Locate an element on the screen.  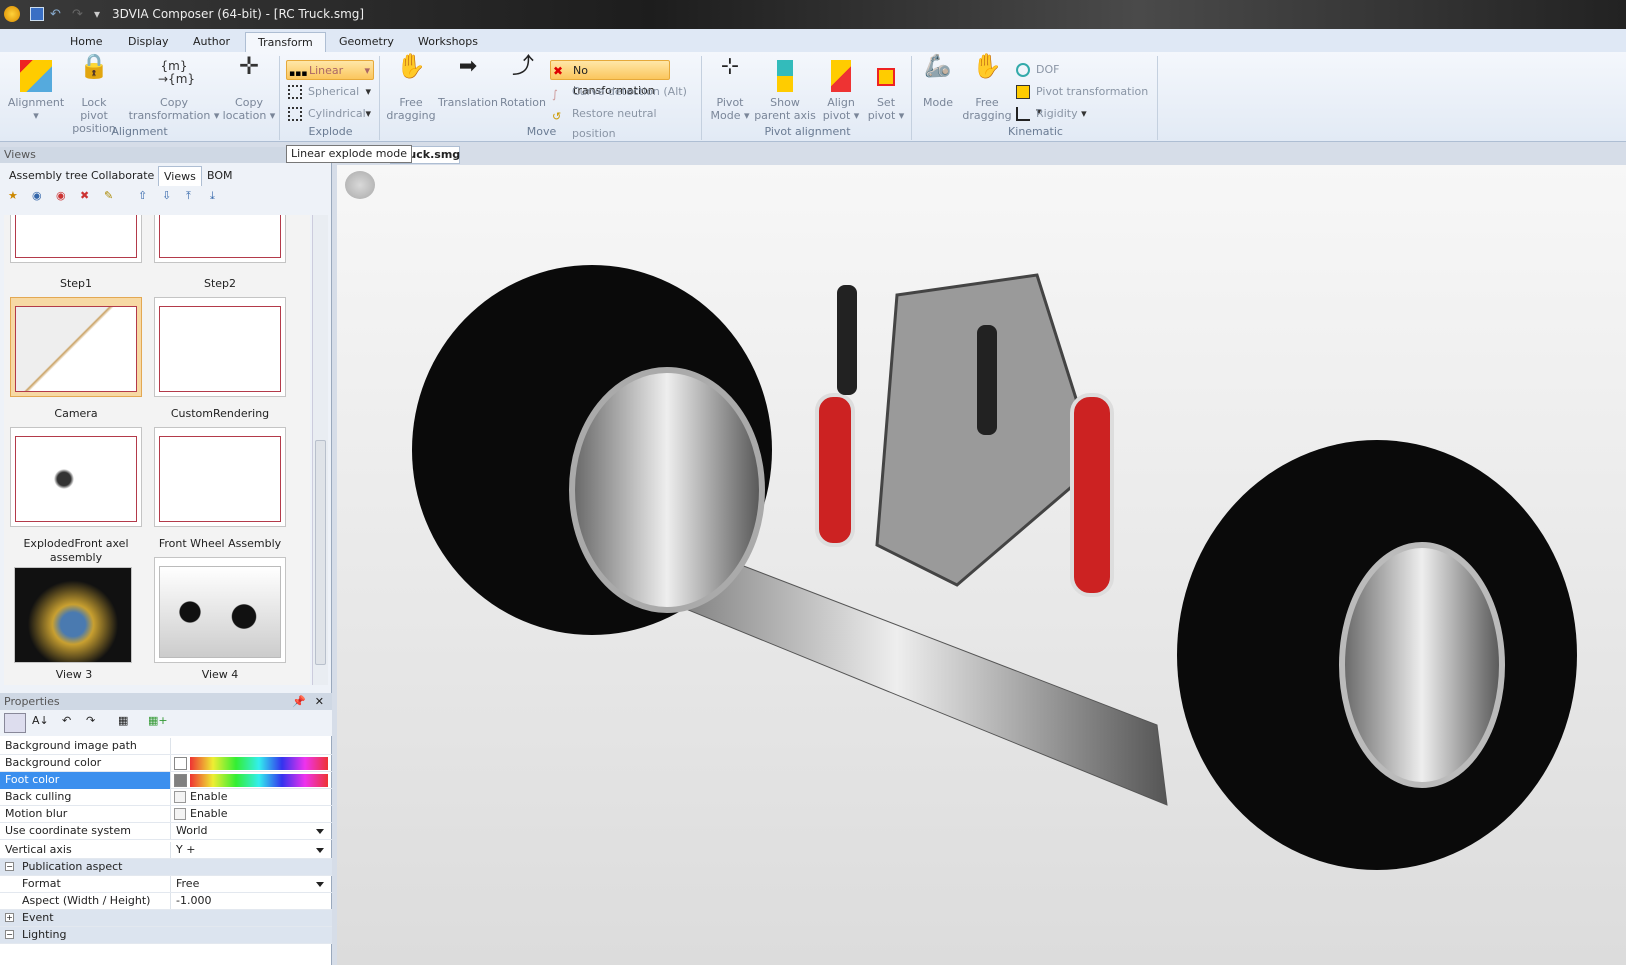
translation-button: ➡ Translation is located at coordinates (468, 83).